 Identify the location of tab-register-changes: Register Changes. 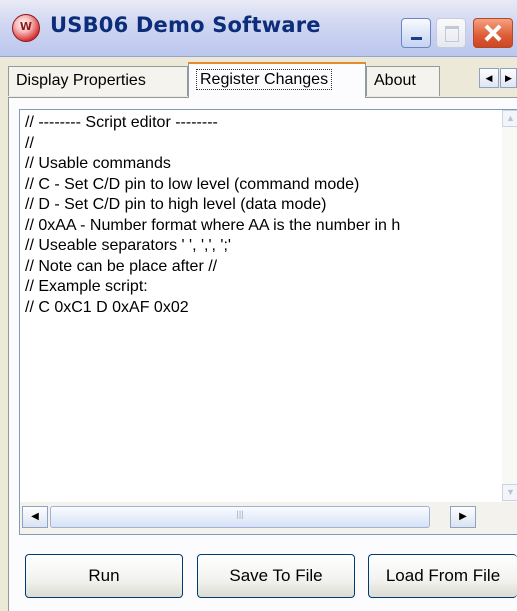
(277, 80).